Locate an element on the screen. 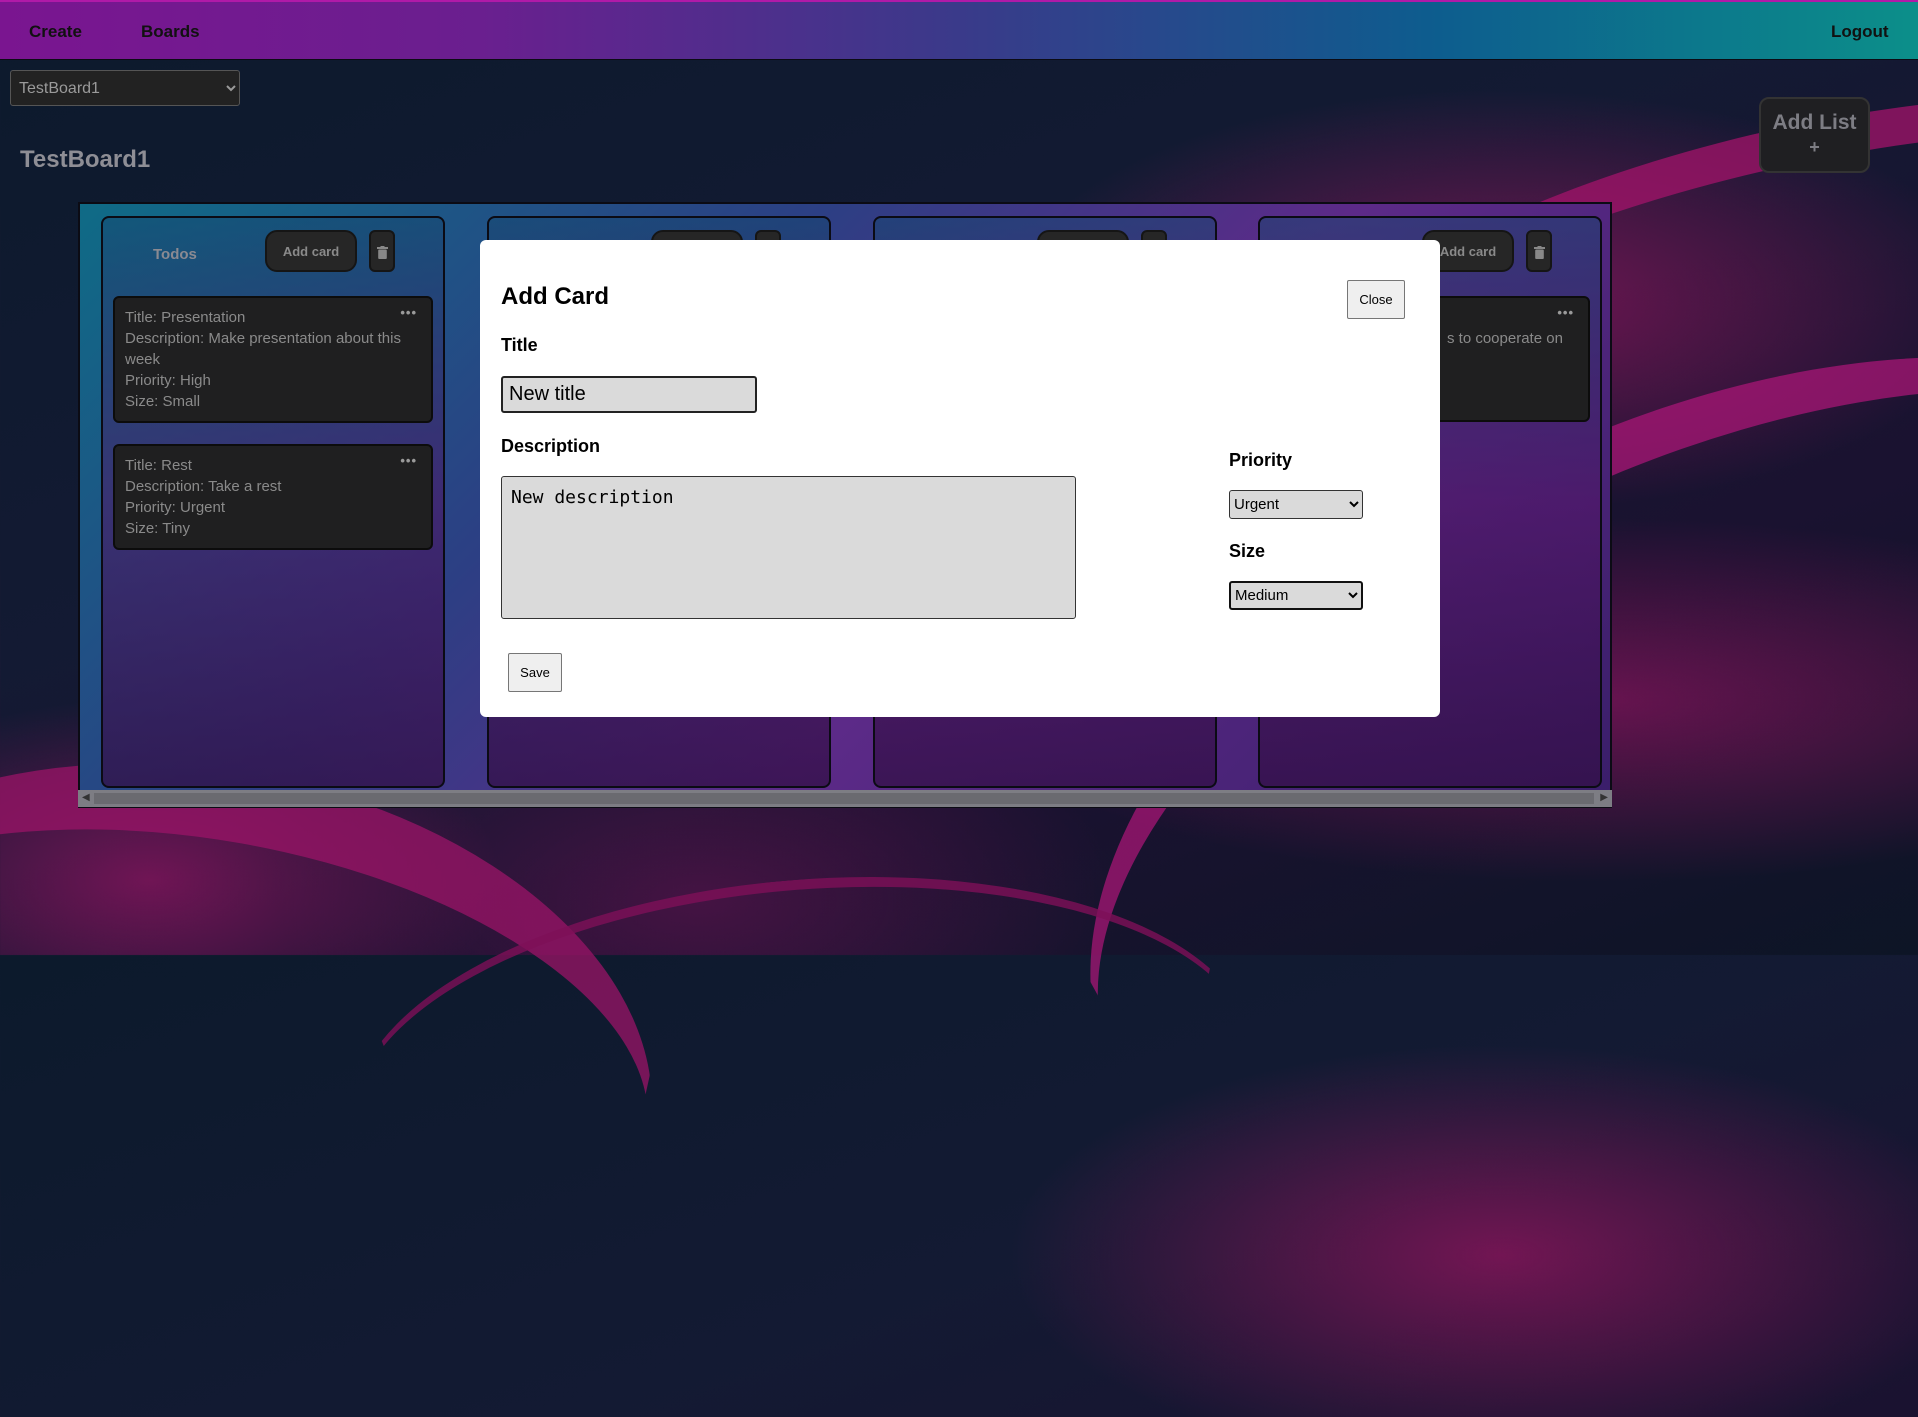 This screenshot has height=1417, width=1918. nav-boards-link: Boards is located at coordinates (170, 32).